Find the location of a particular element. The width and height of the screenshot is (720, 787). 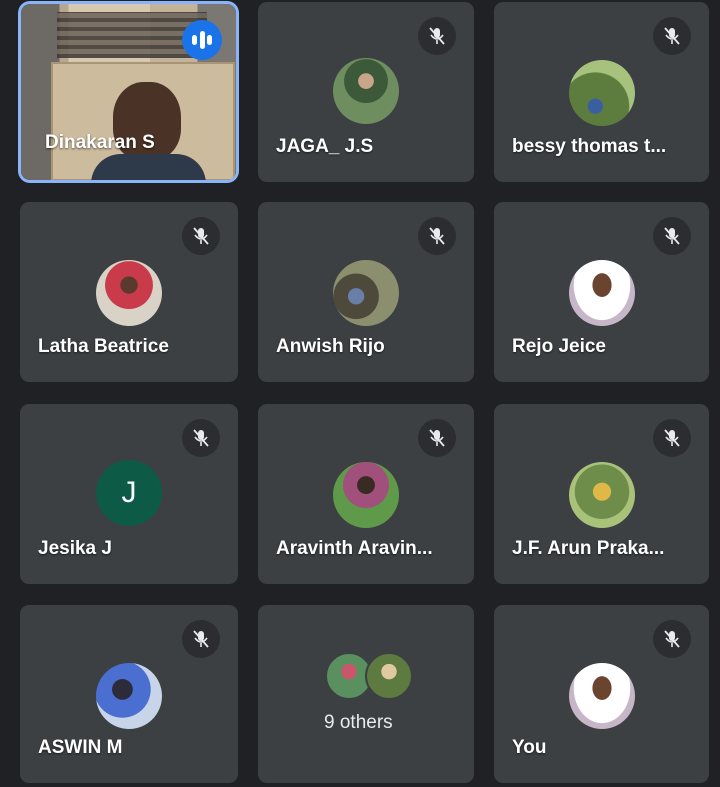

participant-name: Jesika J is located at coordinates (75, 548).